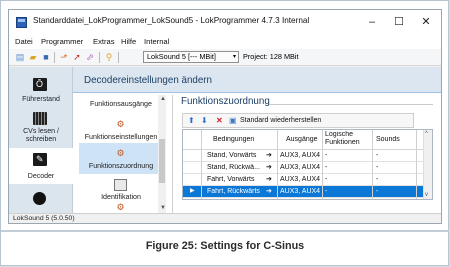  Describe the element at coordinates (284, 56) in the screenshot. I see `project-value: 128 MBit` at that location.